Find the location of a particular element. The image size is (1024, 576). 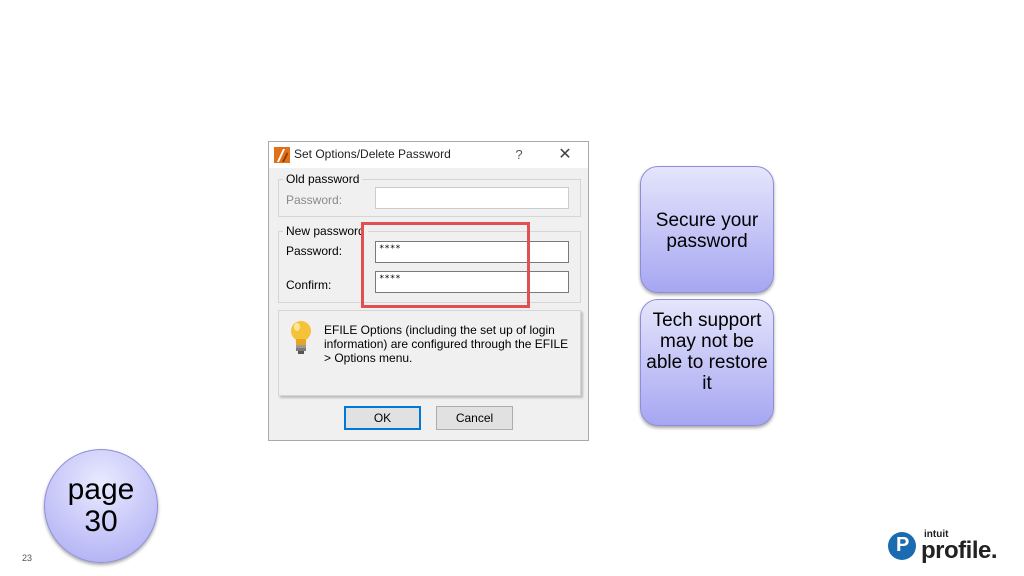

profile-logo-icon: P is located at coordinates (902, 546).